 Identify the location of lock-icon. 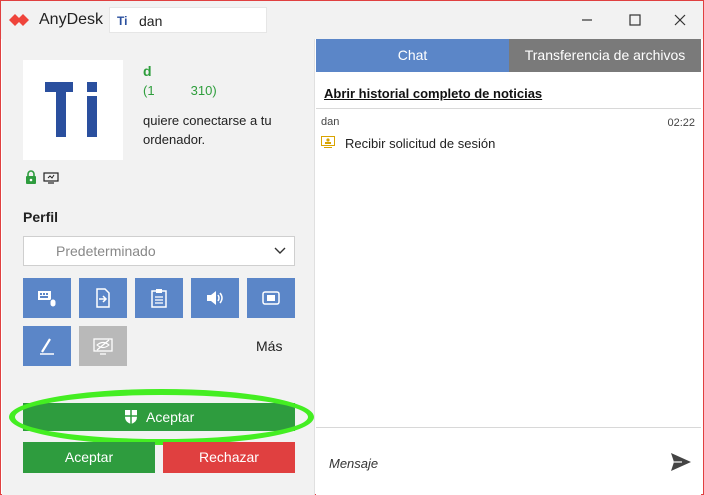
(31, 177).